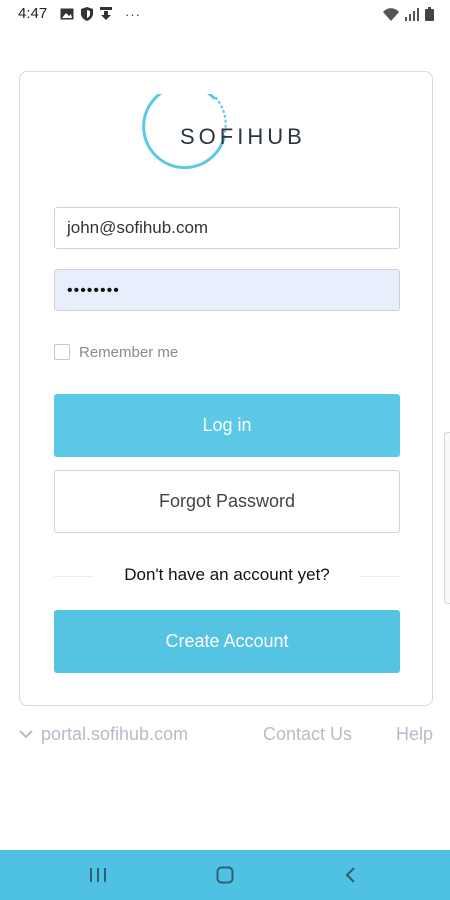 The image size is (450, 900). I want to click on status-bar: 4:47 ···, so click(225, 14).